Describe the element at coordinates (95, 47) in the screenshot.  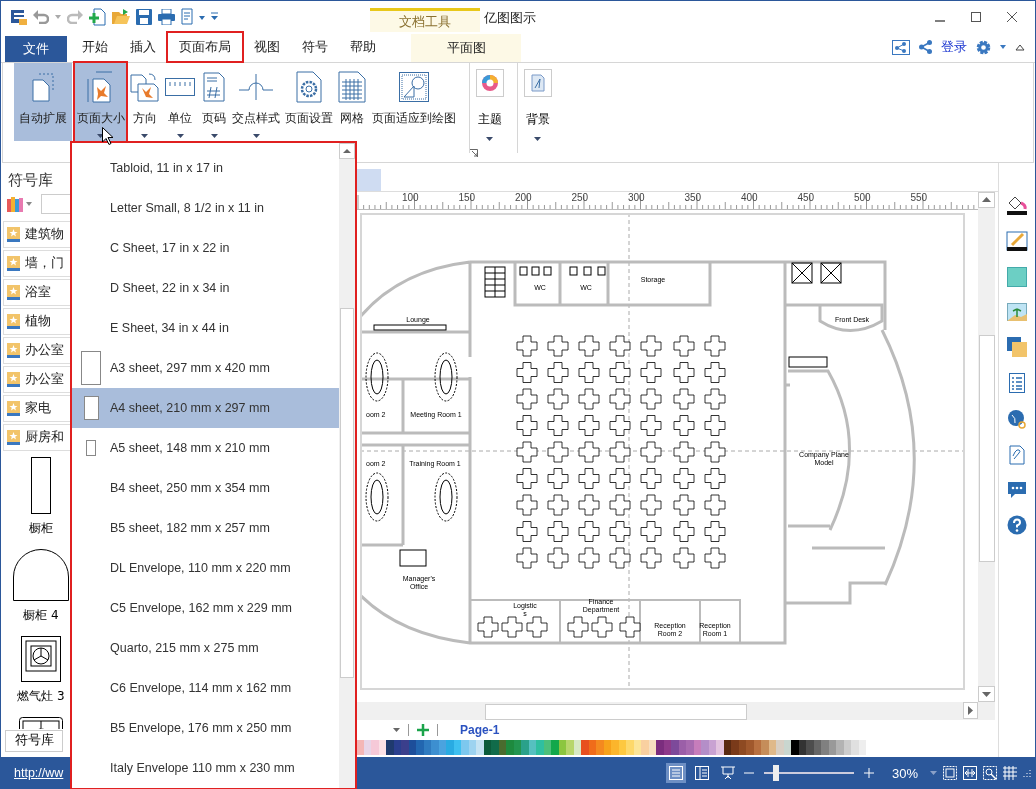
I see `menu-tab: 开始` at that location.